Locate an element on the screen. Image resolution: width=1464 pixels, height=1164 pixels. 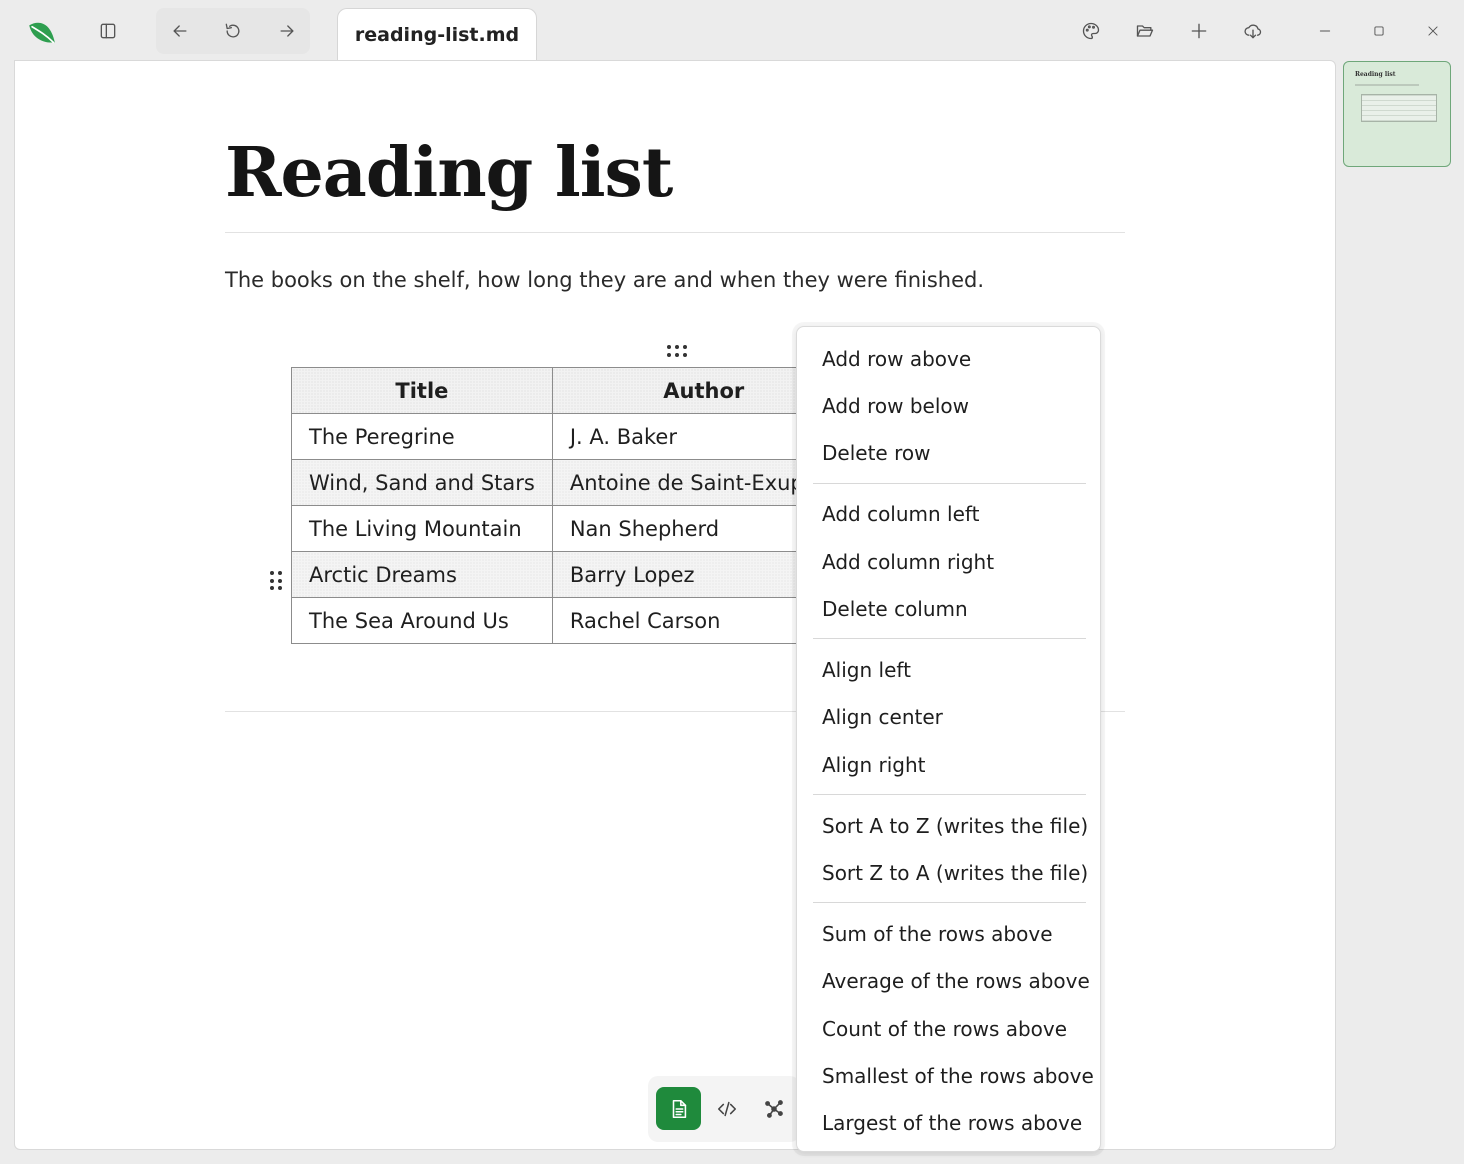
table-cell: The Peregrine is located at coordinates (422, 436).